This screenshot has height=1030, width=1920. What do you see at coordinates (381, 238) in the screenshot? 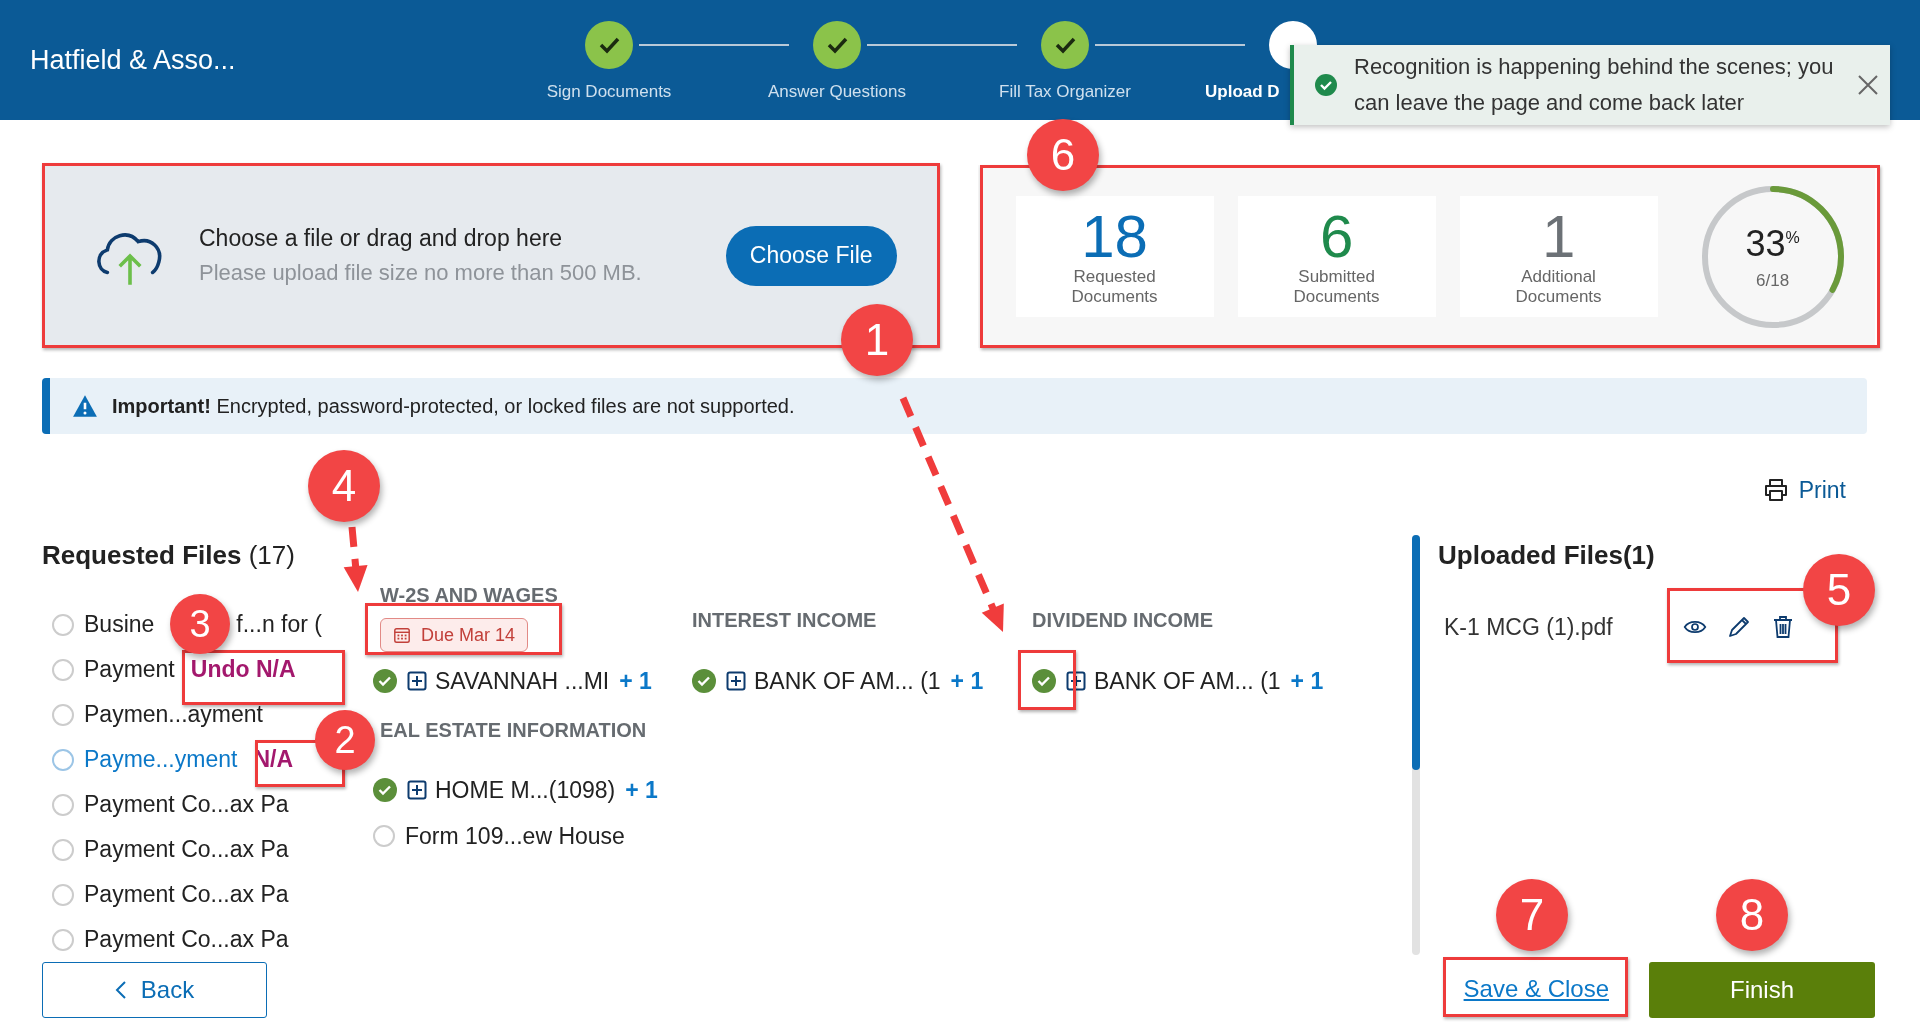
I see `upload-title: Choose a file or drag and drop here` at bounding box center [381, 238].